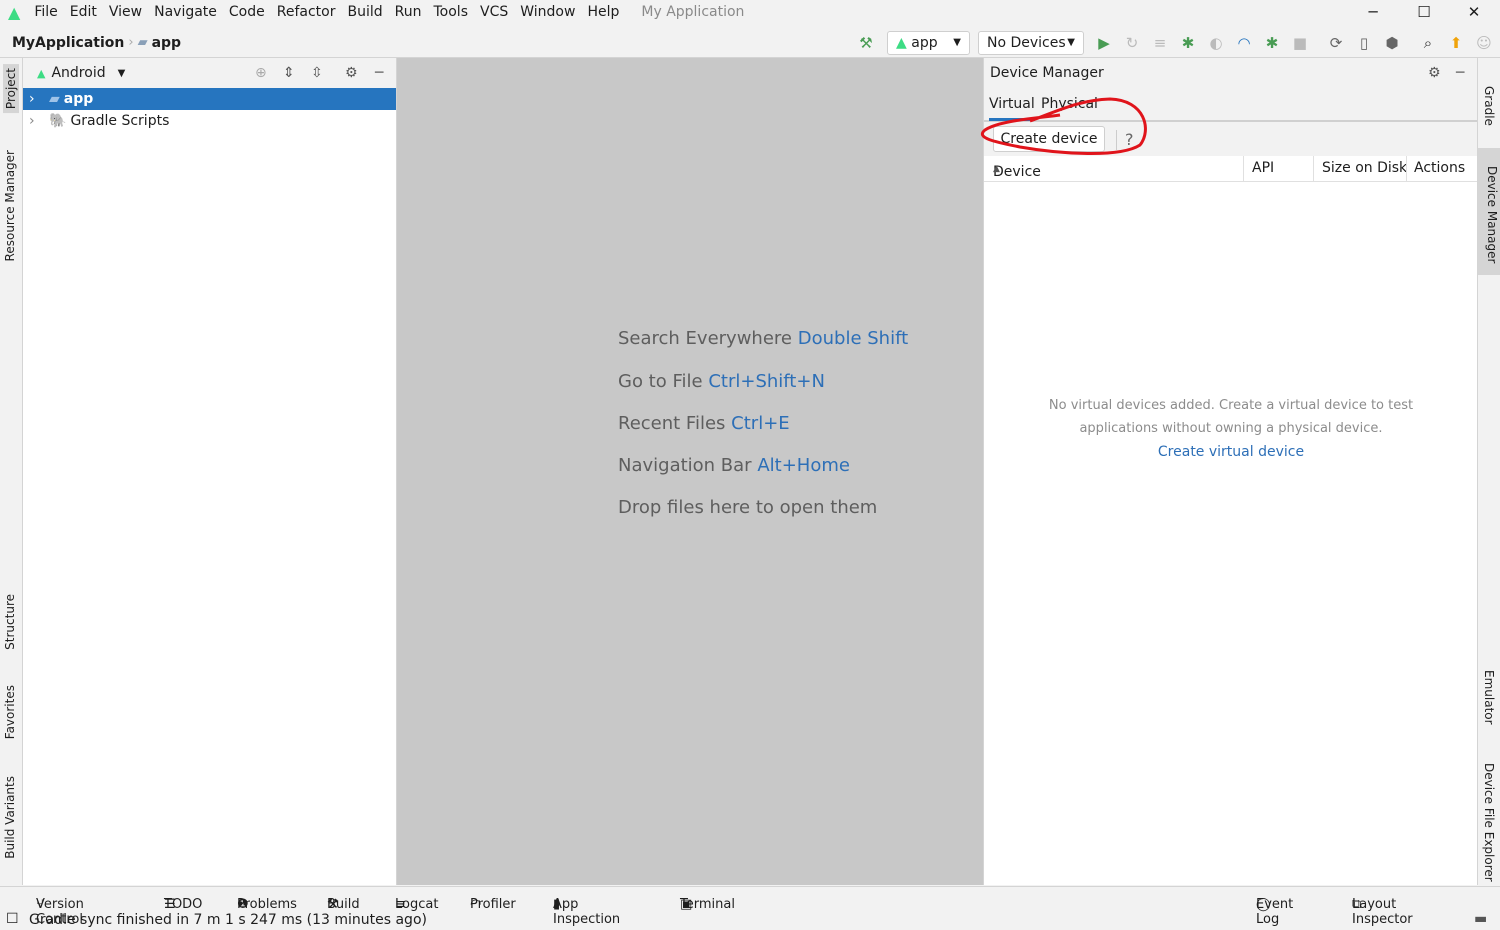  What do you see at coordinates (1364, 168) in the screenshot?
I see `column-size-on-disk: Size on Disk` at bounding box center [1364, 168].